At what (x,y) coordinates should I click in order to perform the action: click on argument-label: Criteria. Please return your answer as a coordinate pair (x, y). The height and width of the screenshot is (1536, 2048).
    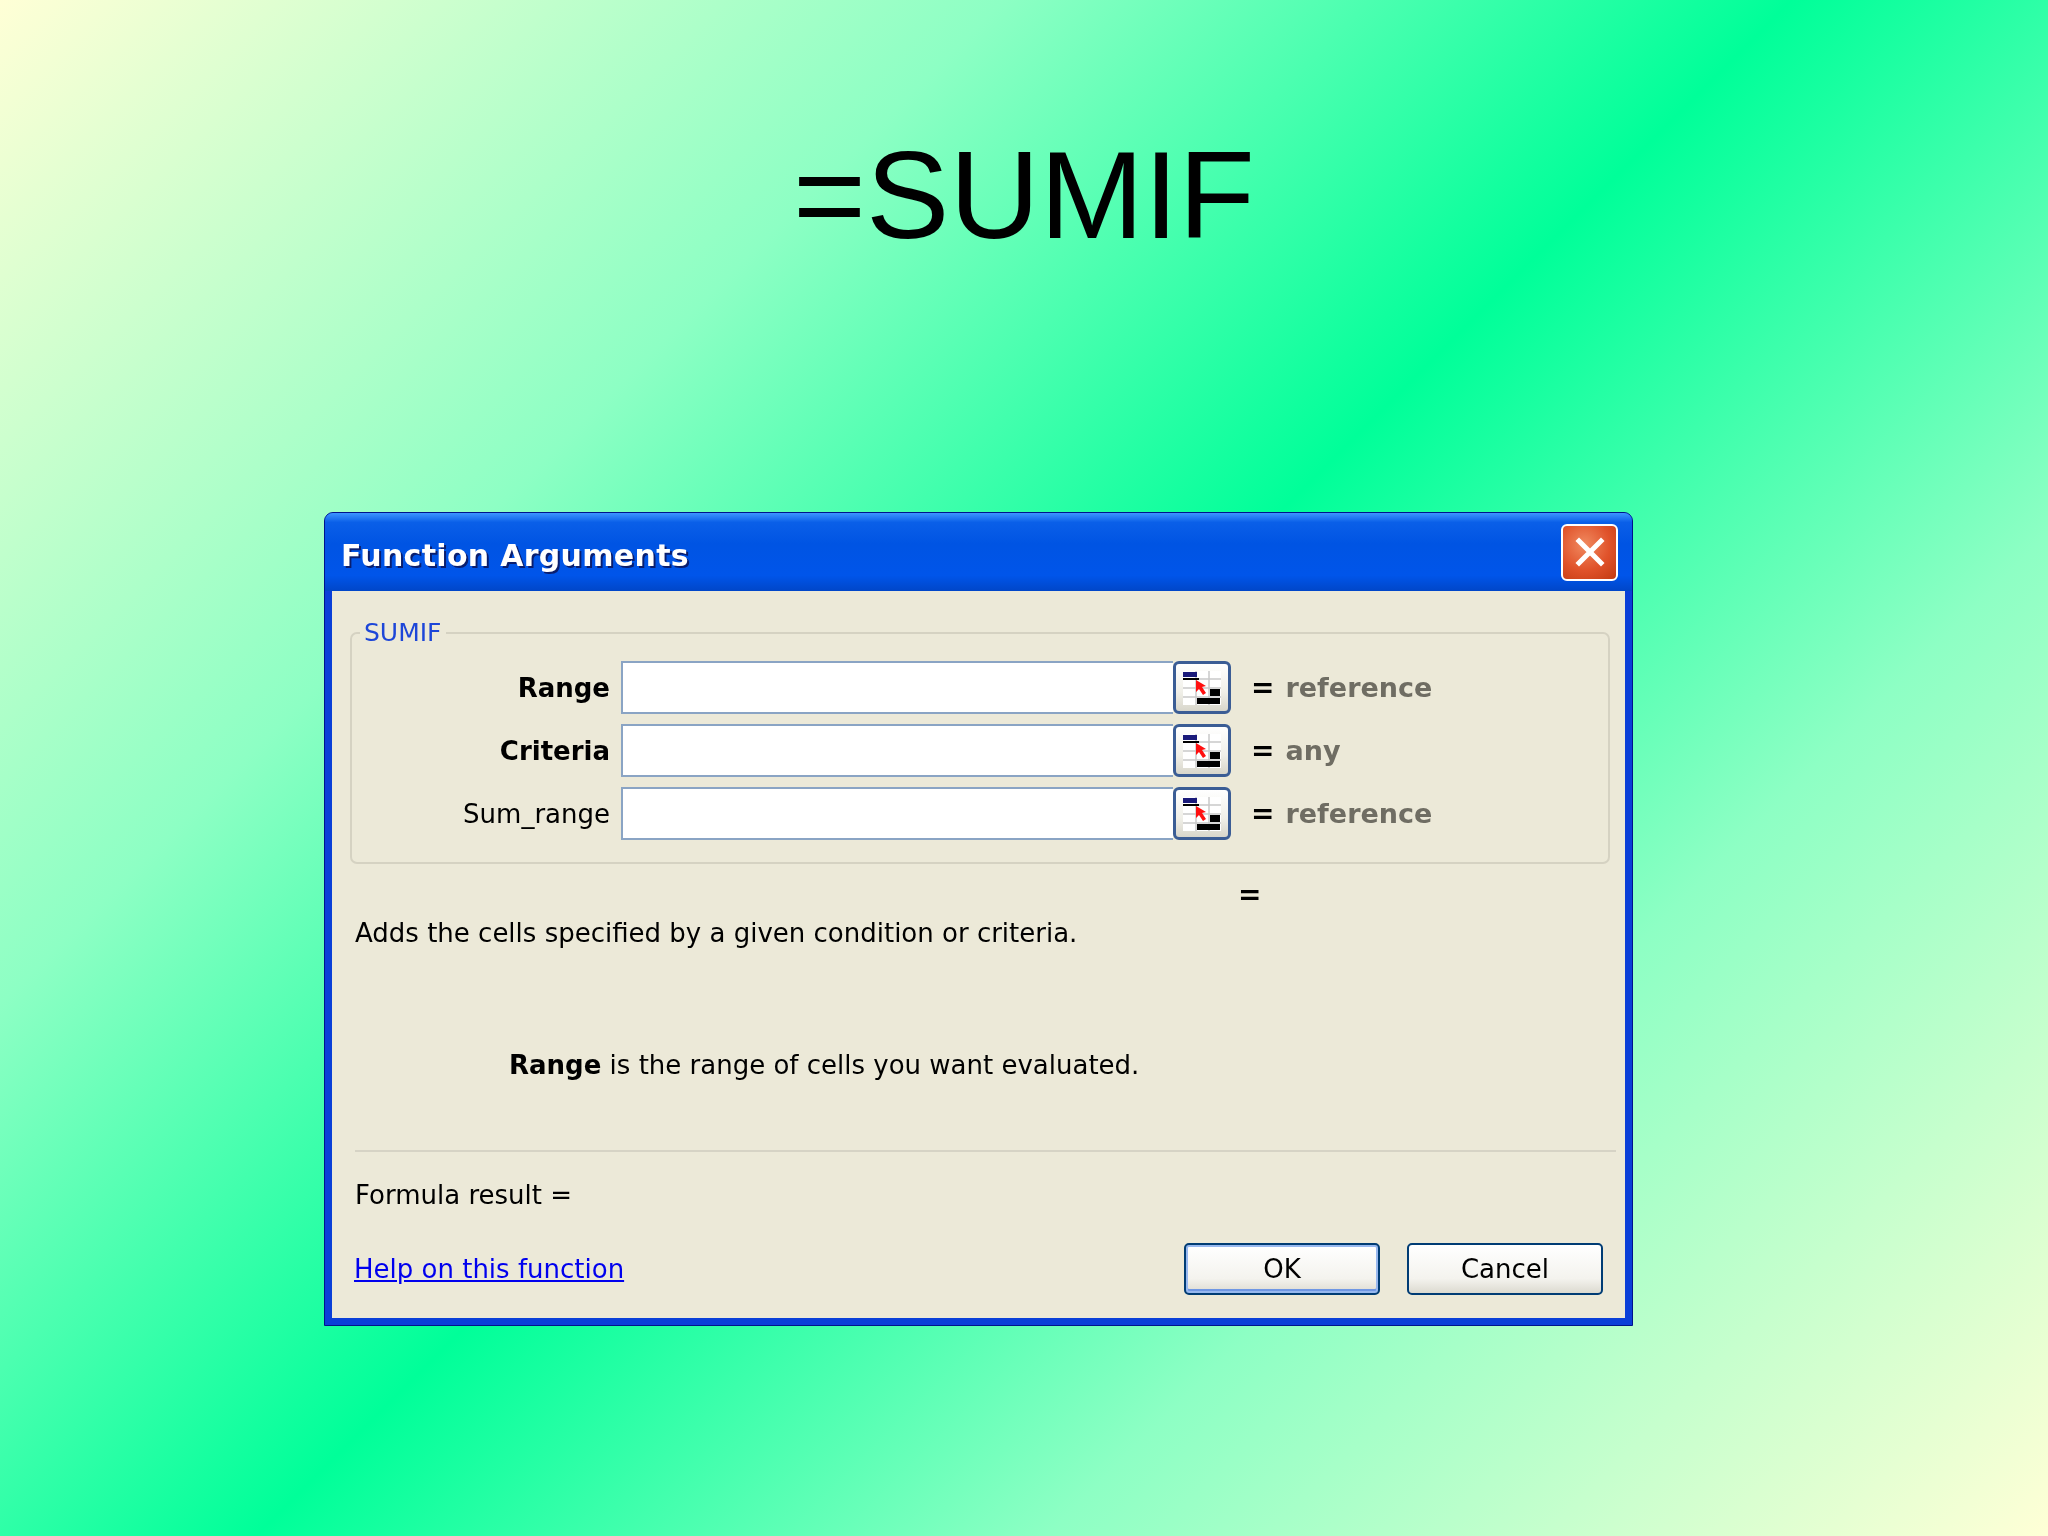
    Looking at the image, I should click on (554, 750).